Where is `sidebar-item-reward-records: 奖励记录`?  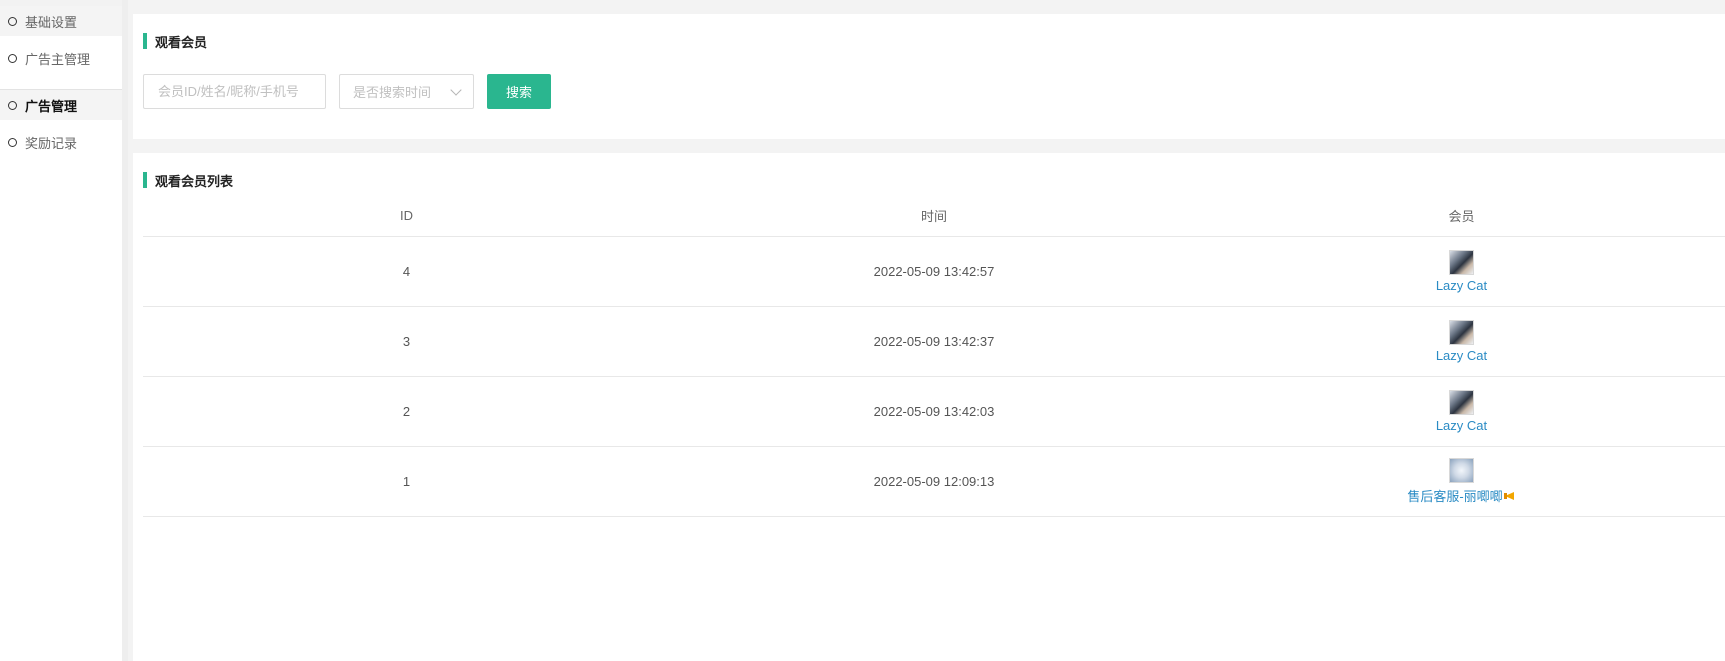
sidebar-item-reward-records: 奖励记录 is located at coordinates (61, 142).